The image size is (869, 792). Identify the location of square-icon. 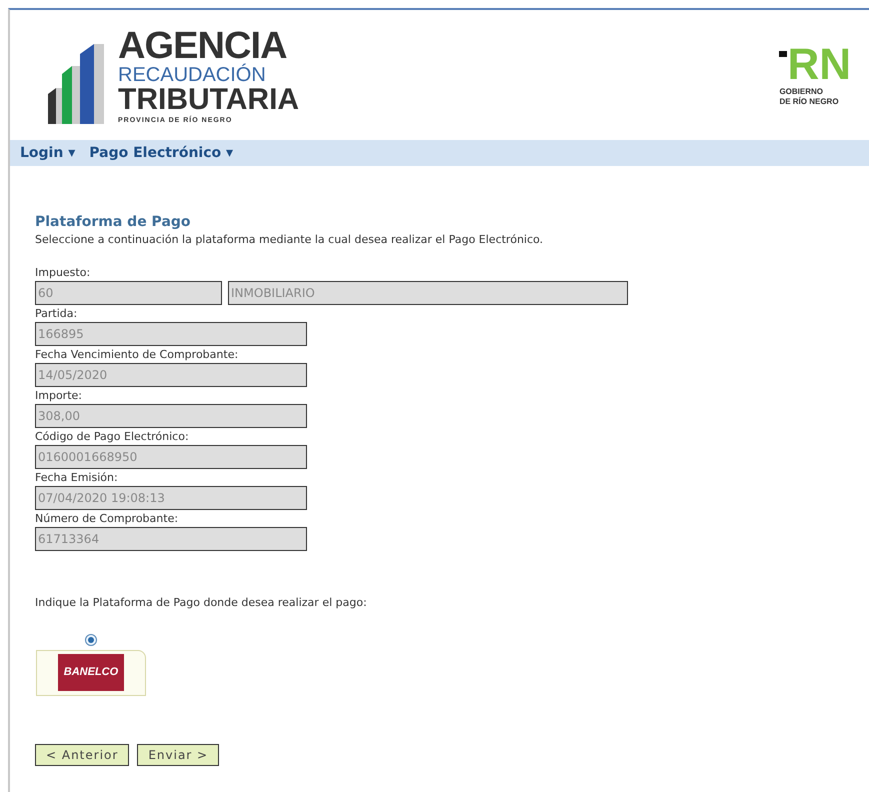
(783, 54).